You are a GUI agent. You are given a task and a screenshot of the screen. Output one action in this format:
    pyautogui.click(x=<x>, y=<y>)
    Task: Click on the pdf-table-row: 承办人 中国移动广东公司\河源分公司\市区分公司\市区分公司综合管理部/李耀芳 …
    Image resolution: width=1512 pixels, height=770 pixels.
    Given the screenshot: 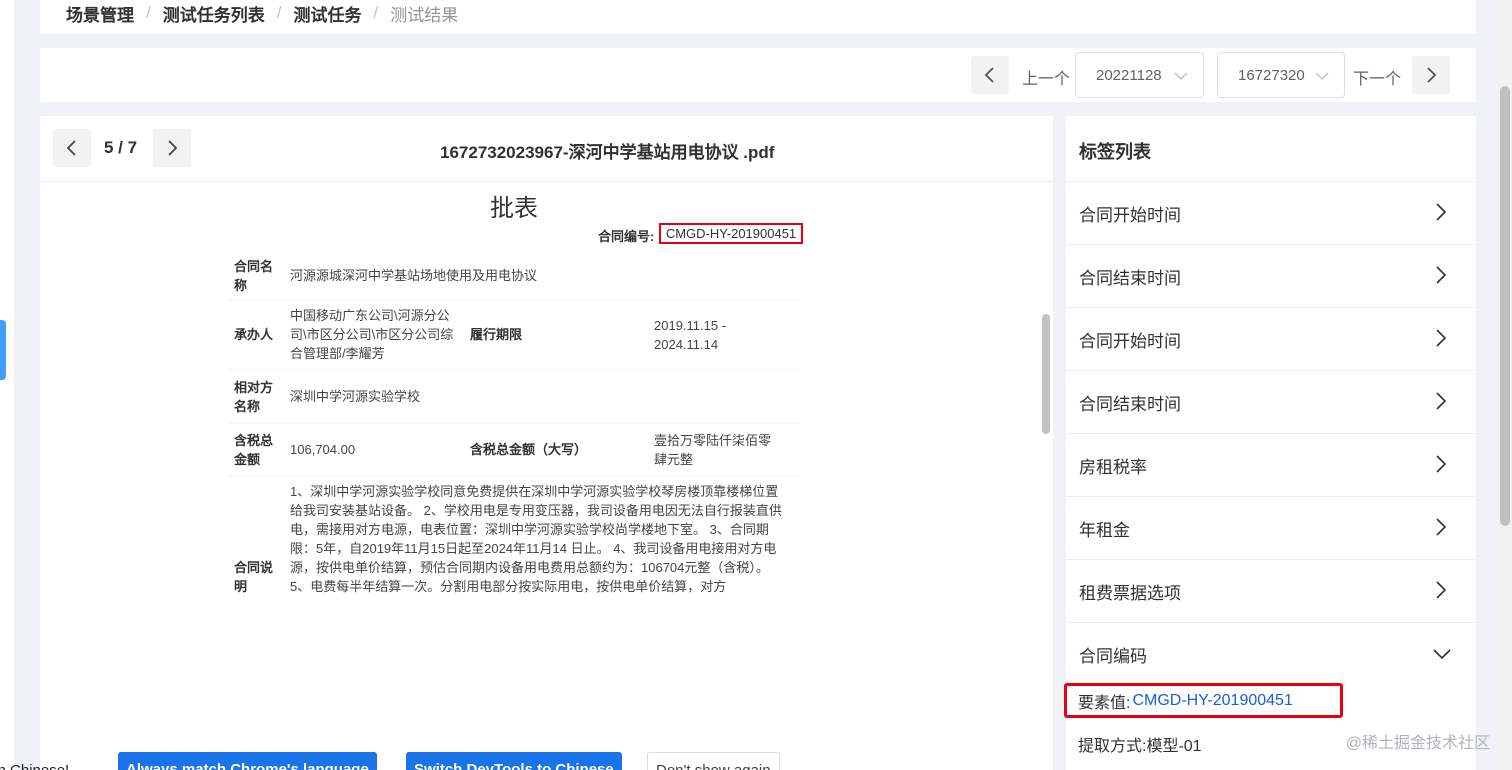 What is the action you would take?
    pyautogui.click(x=514, y=335)
    